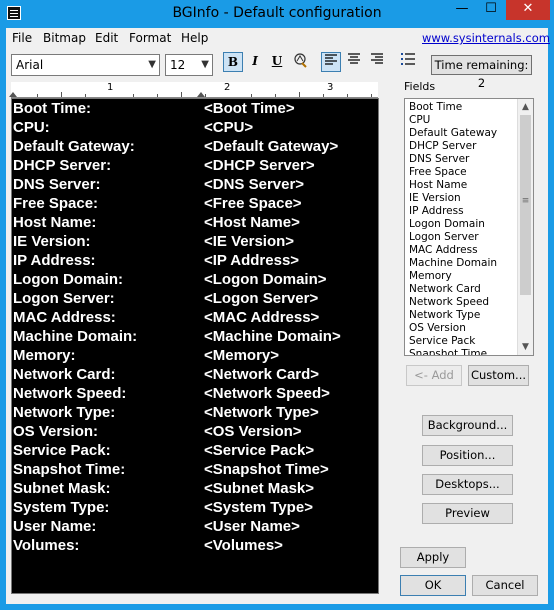 The height and width of the screenshot is (610, 554). Describe the element at coordinates (195, 260) in the screenshot. I see `editor-row: IP Address: <IP Address>` at that location.